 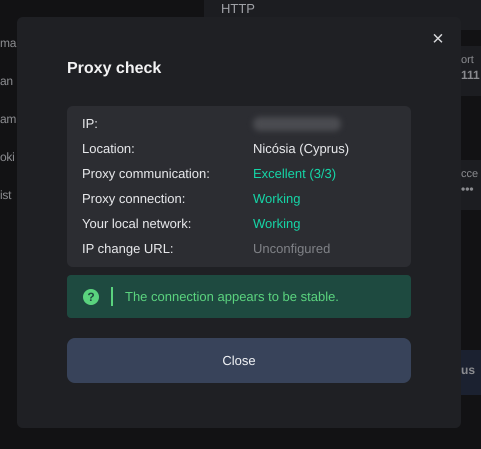 I want to click on info-value: Nicósia (Cyprus), so click(x=301, y=149).